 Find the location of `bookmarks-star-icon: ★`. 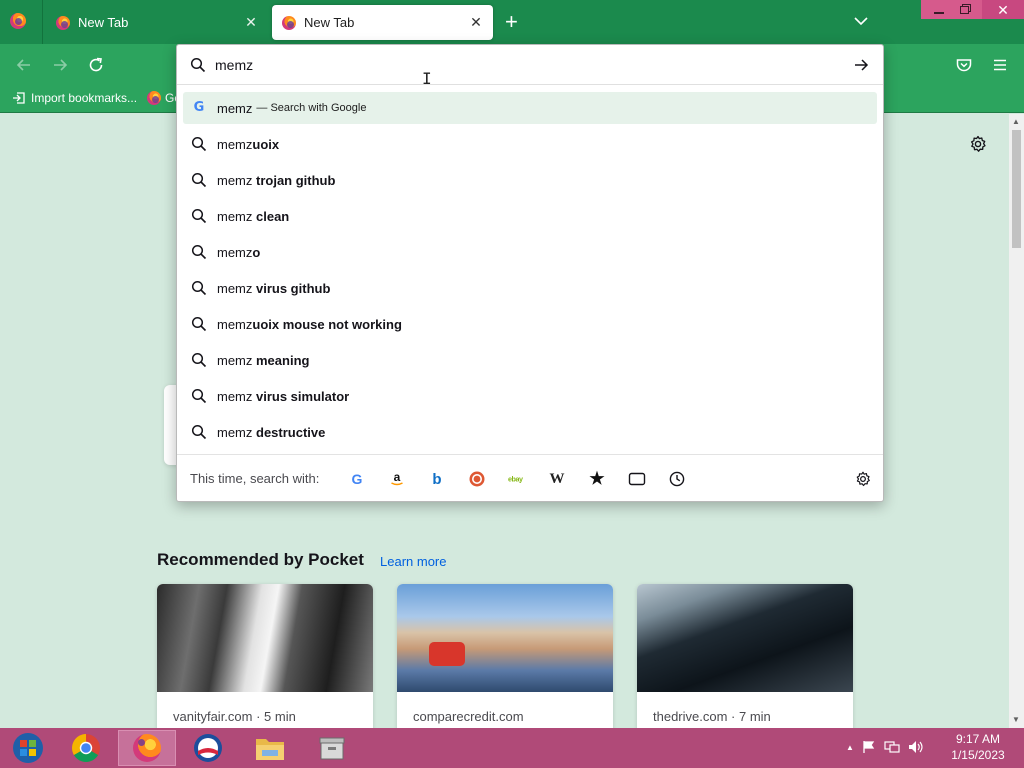

bookmarks-star-icon: ★ is located at coordinates (597, 478).